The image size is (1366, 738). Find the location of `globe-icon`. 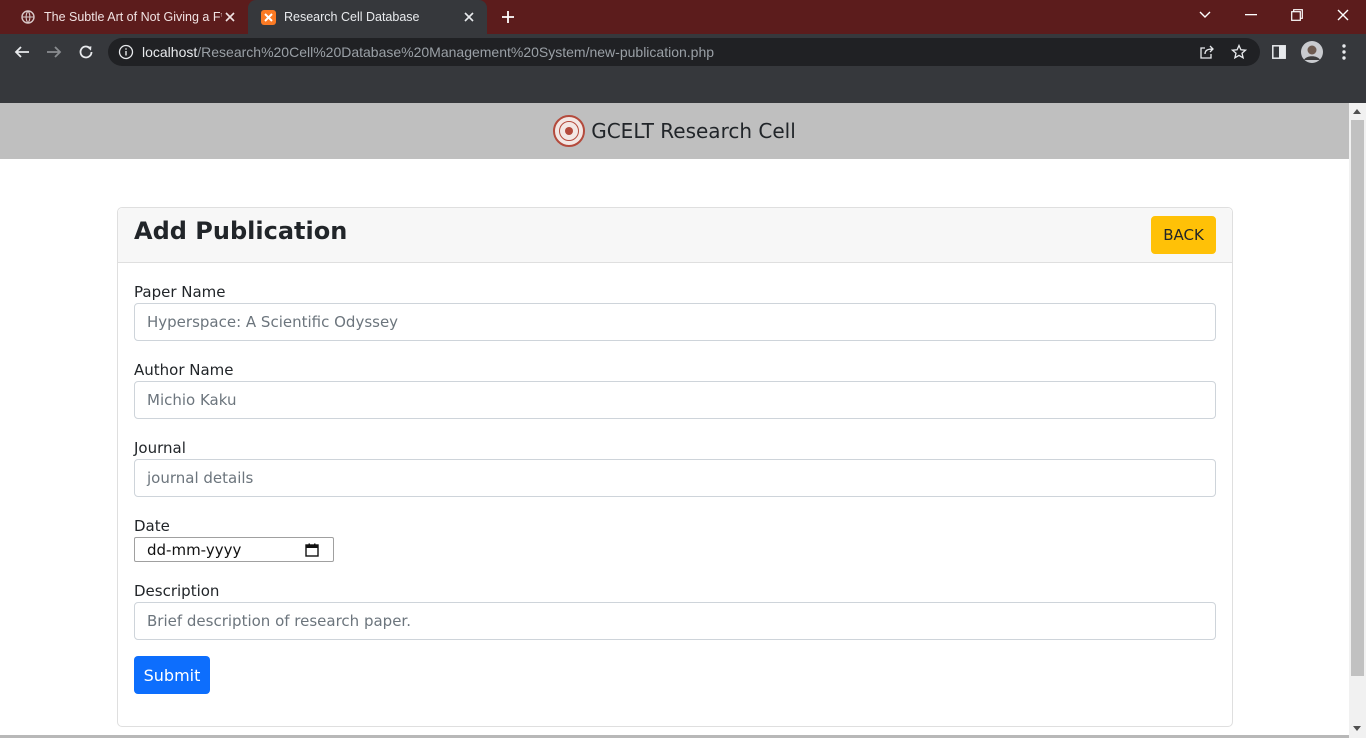

globe-icon is located at coordinates (28, 17).